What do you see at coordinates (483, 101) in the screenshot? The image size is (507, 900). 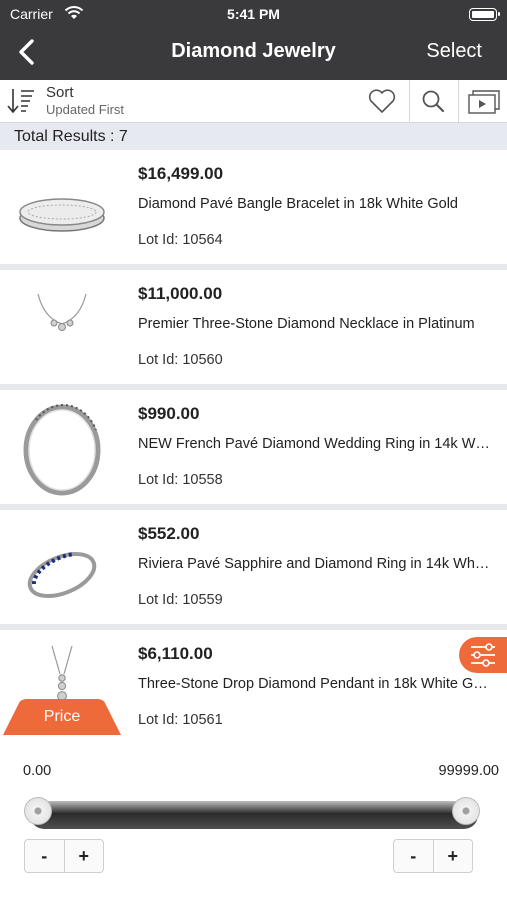 I see `slideshow-icon` at bounding box center [483, 101].